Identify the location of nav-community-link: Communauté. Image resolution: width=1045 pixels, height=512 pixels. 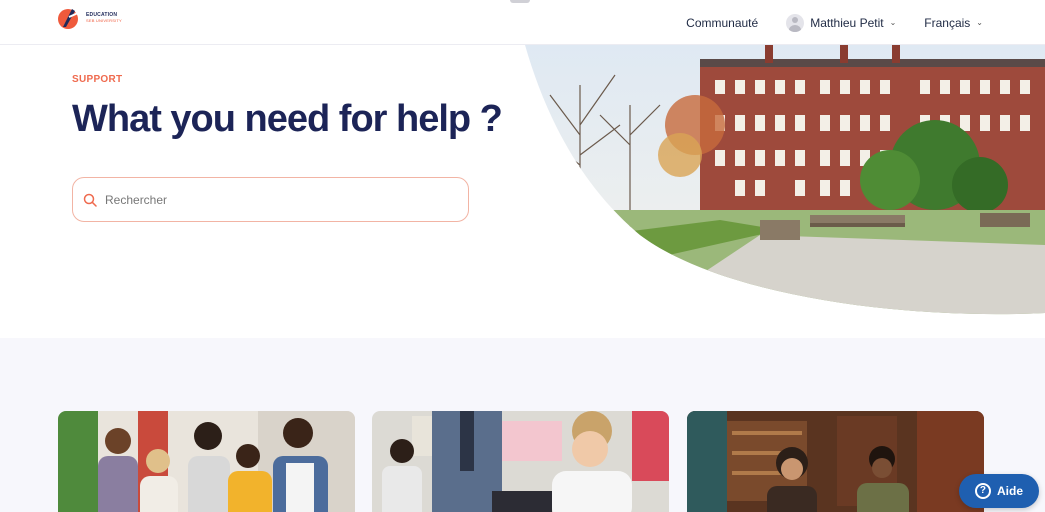
(722, 23).